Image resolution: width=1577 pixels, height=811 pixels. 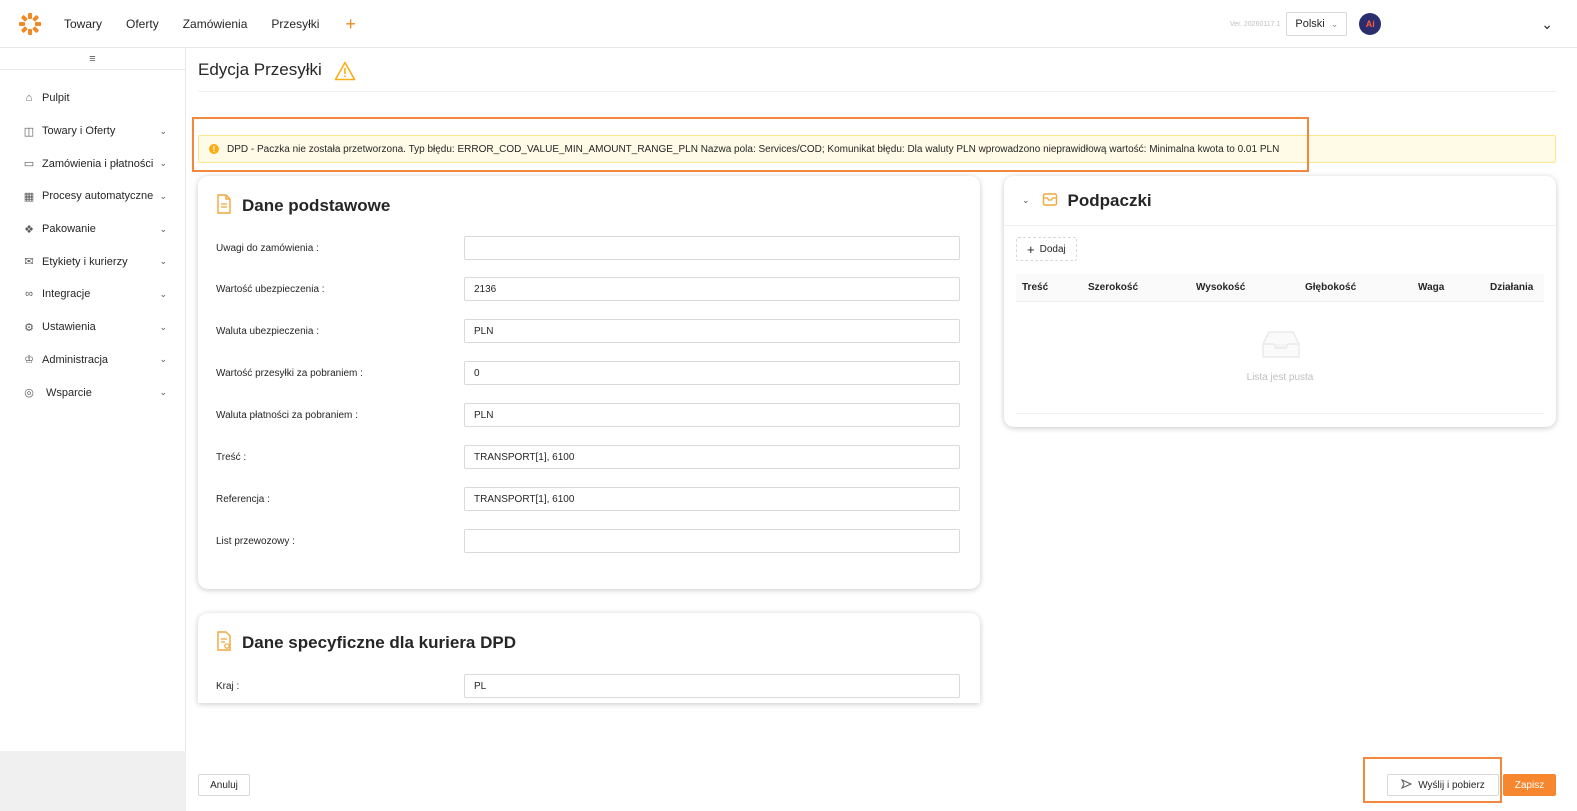 I want to click on sidebar-item-label: Etykiety i kurierzy, so click(x=85, y=261).